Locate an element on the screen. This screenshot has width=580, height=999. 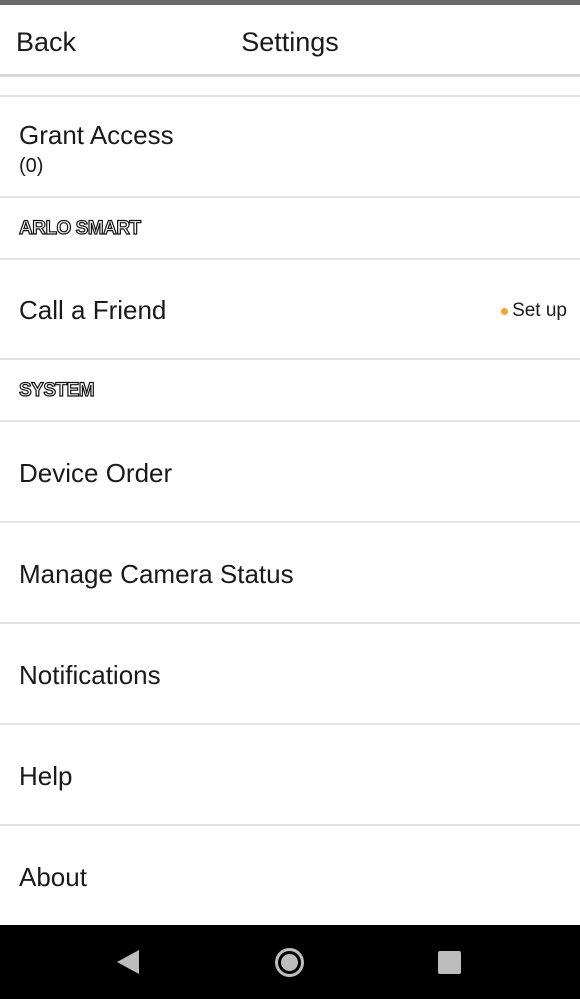
call-a-friend-item: Call a Friend Set up is located at coordinates (290, 310).